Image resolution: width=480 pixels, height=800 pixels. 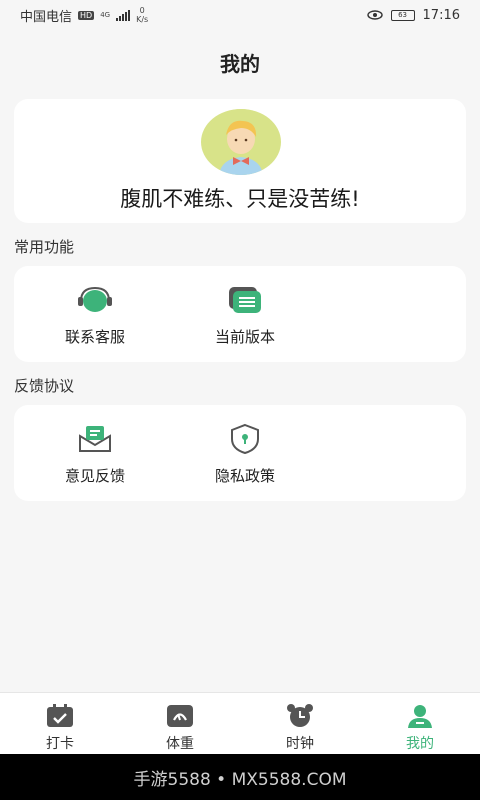 I want to click on page-title: 我的, so click(x=240, y=64).